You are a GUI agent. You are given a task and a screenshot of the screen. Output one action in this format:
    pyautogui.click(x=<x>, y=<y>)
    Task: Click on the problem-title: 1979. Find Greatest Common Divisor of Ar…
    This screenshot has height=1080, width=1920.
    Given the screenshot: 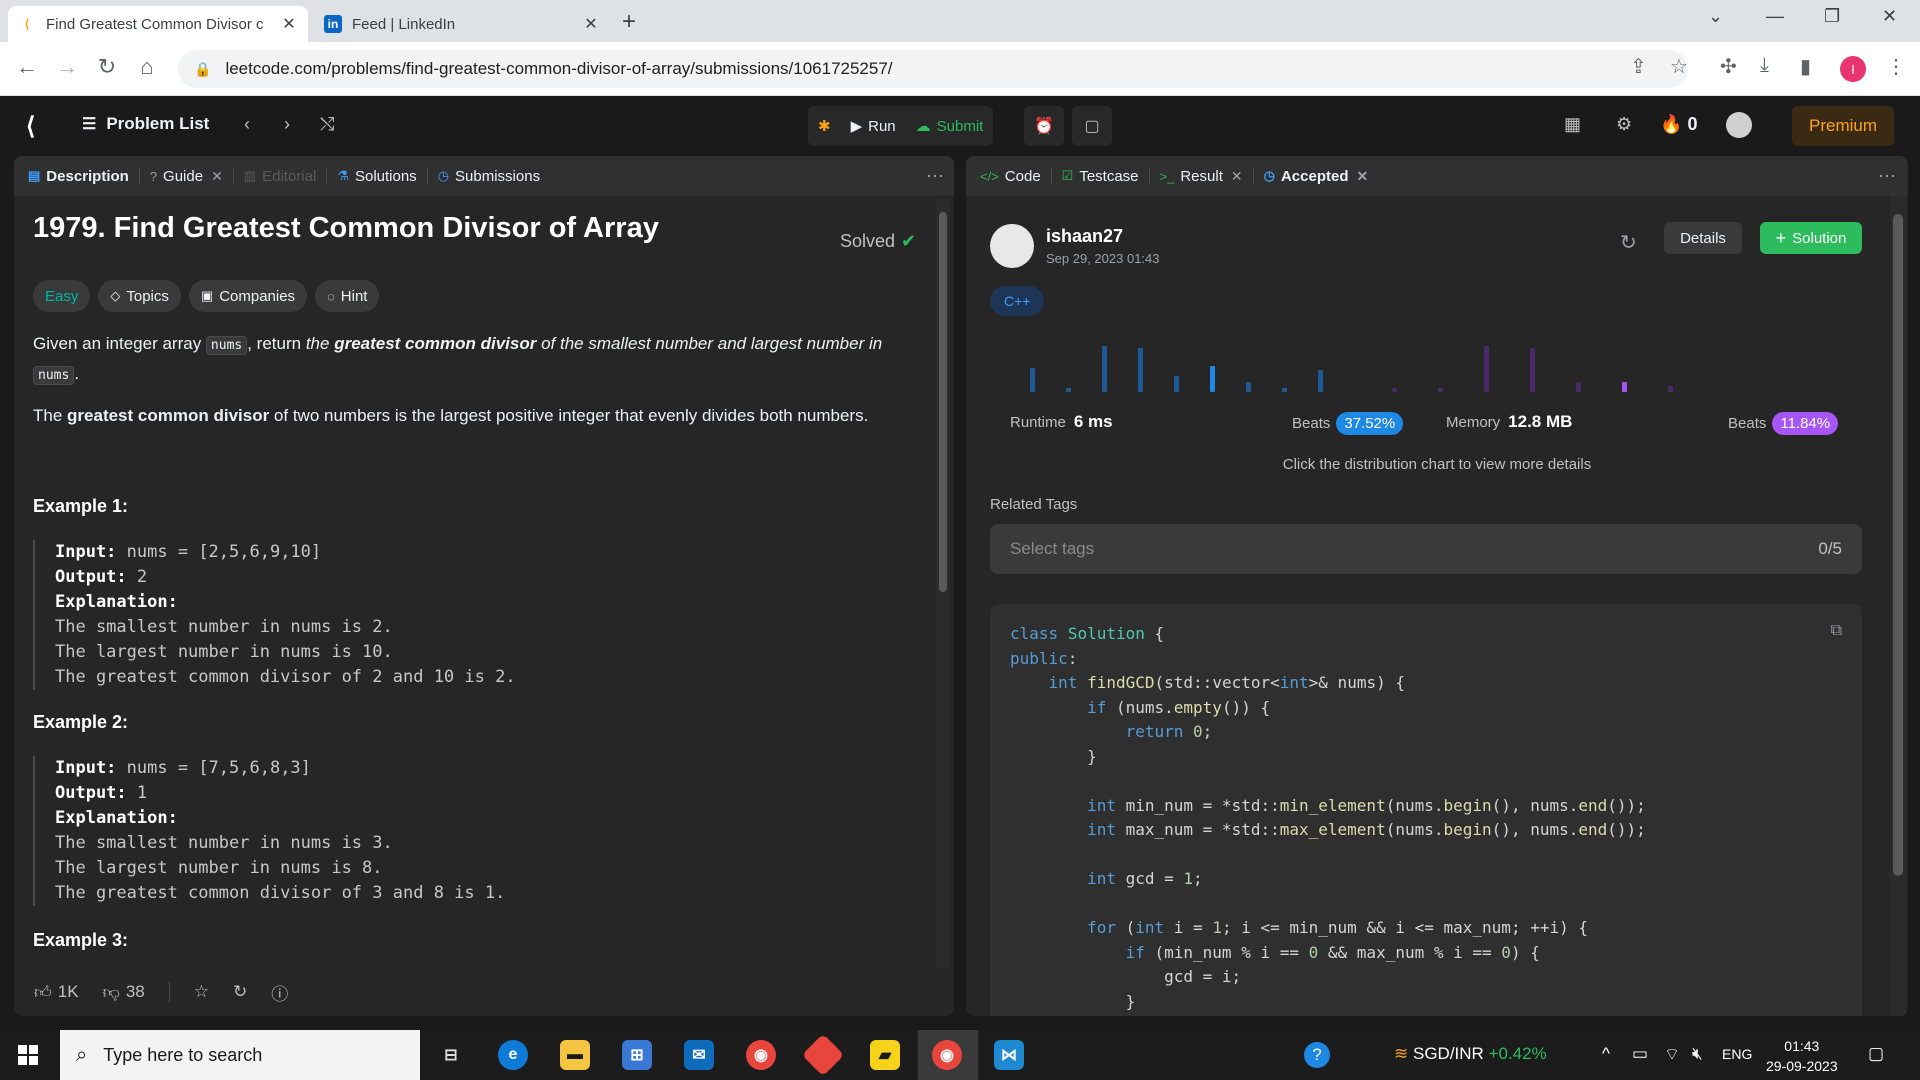 What is the action you would take?
    pyautogui.click(x=346, y=228)
    